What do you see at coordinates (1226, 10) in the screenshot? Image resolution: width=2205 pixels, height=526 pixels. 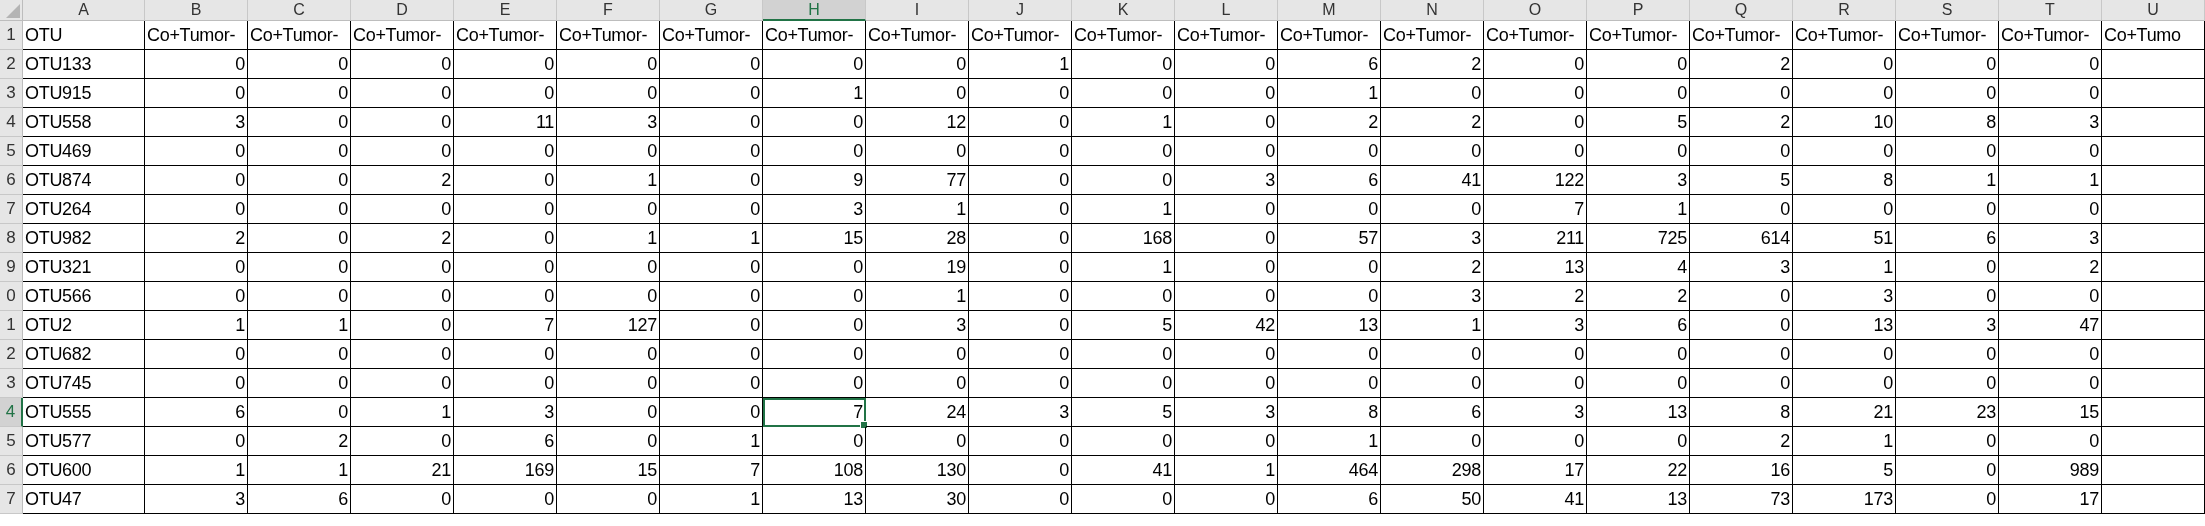 I see `column-header: L` at bounding box center [1226, 10].